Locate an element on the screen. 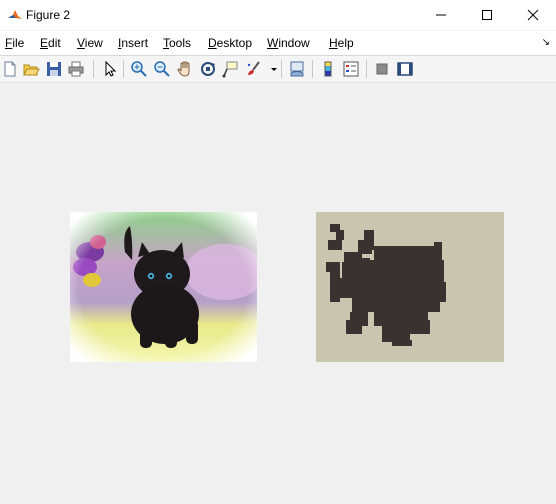 Image resolution: width=556 pixels, height=504 pixels. brush-dropdown-arrow-icon is located at coordinates (271, 69).